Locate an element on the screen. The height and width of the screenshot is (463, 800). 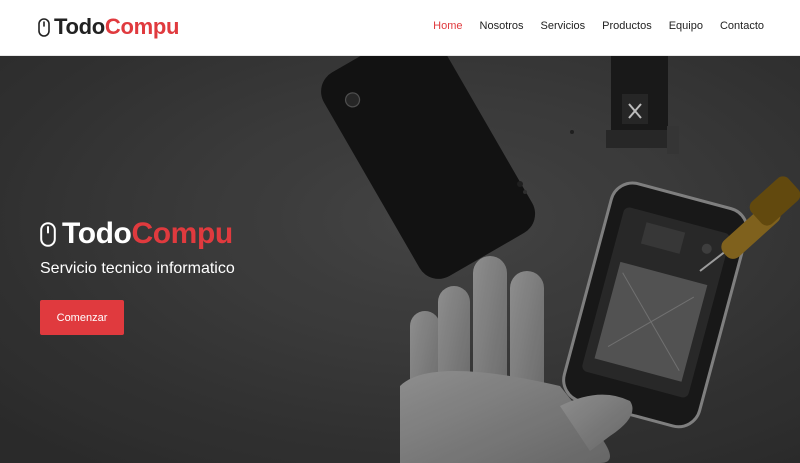
nav-home: Home is located at coordinates (447, 26).